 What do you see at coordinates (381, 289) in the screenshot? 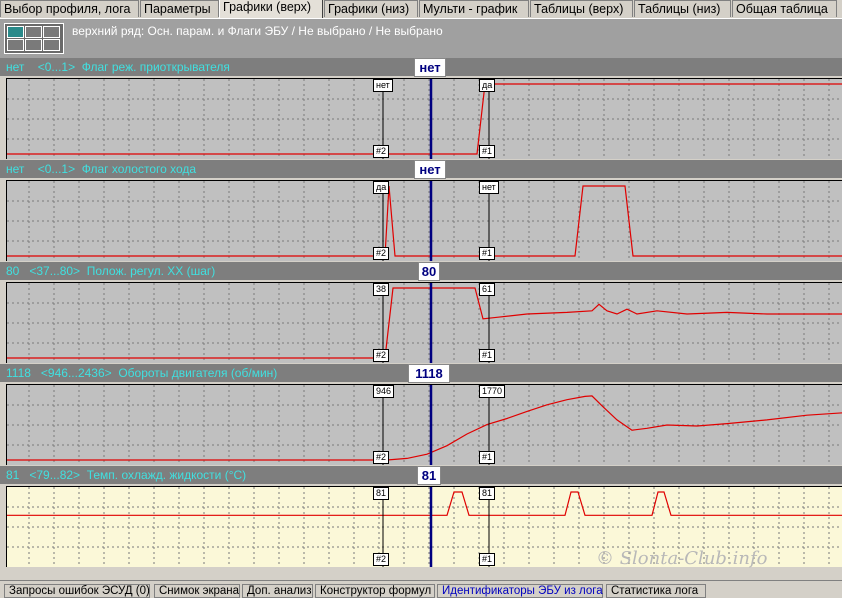
I see `marker-2-value: 38` at bounding box center [381, 289].